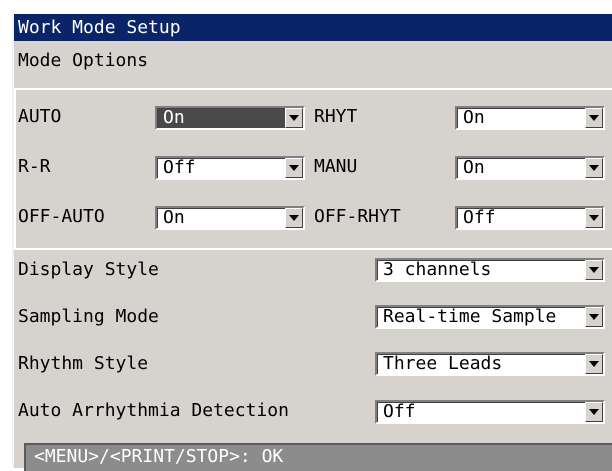 The width and height of the screenshot is (612, 471). I want to click on mode-options-heading: Mode Options, so click(83, 60).